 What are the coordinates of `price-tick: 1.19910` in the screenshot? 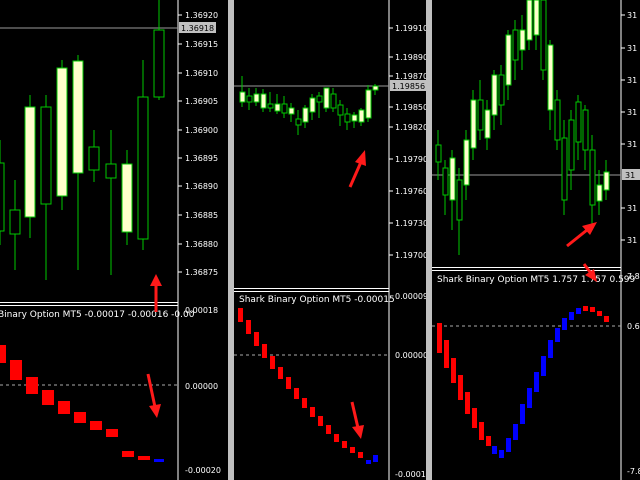 It's located at (410, 28).